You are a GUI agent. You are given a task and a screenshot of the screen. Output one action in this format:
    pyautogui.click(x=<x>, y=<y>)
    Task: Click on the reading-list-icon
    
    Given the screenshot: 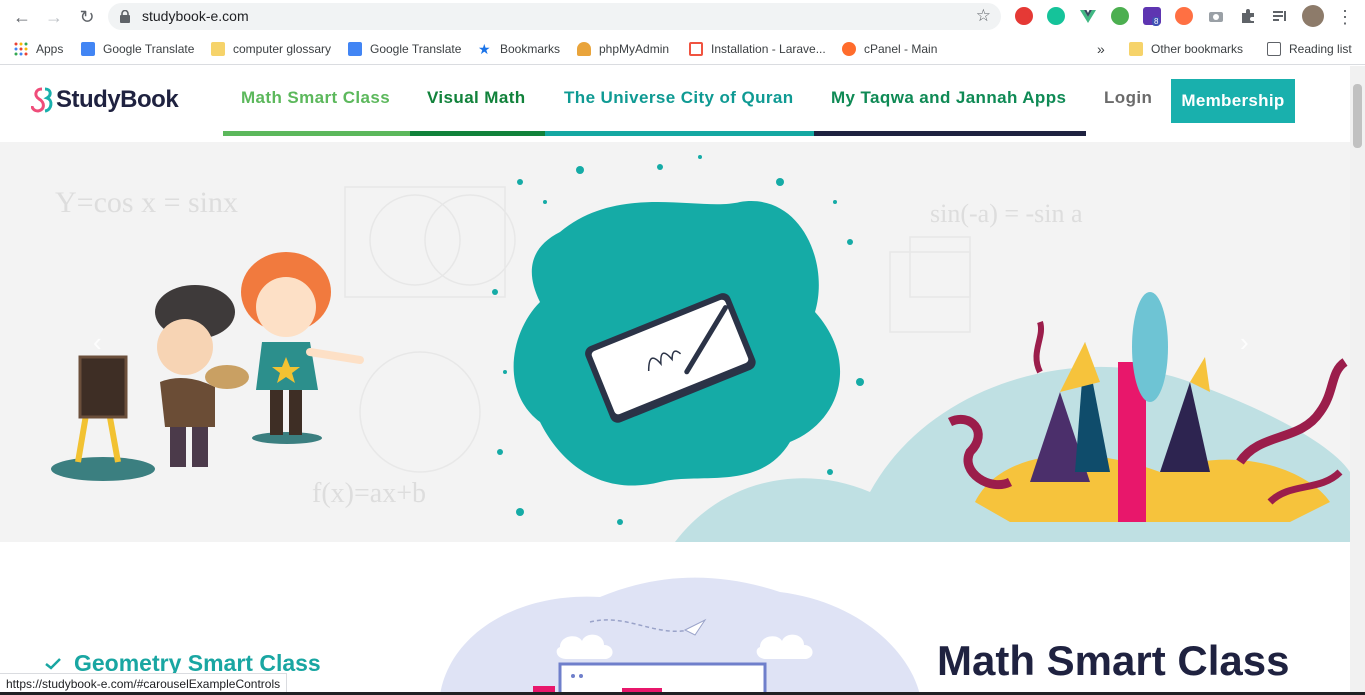 What is the action you would take?
    pyautogui.click(x=1274, y=49)
    